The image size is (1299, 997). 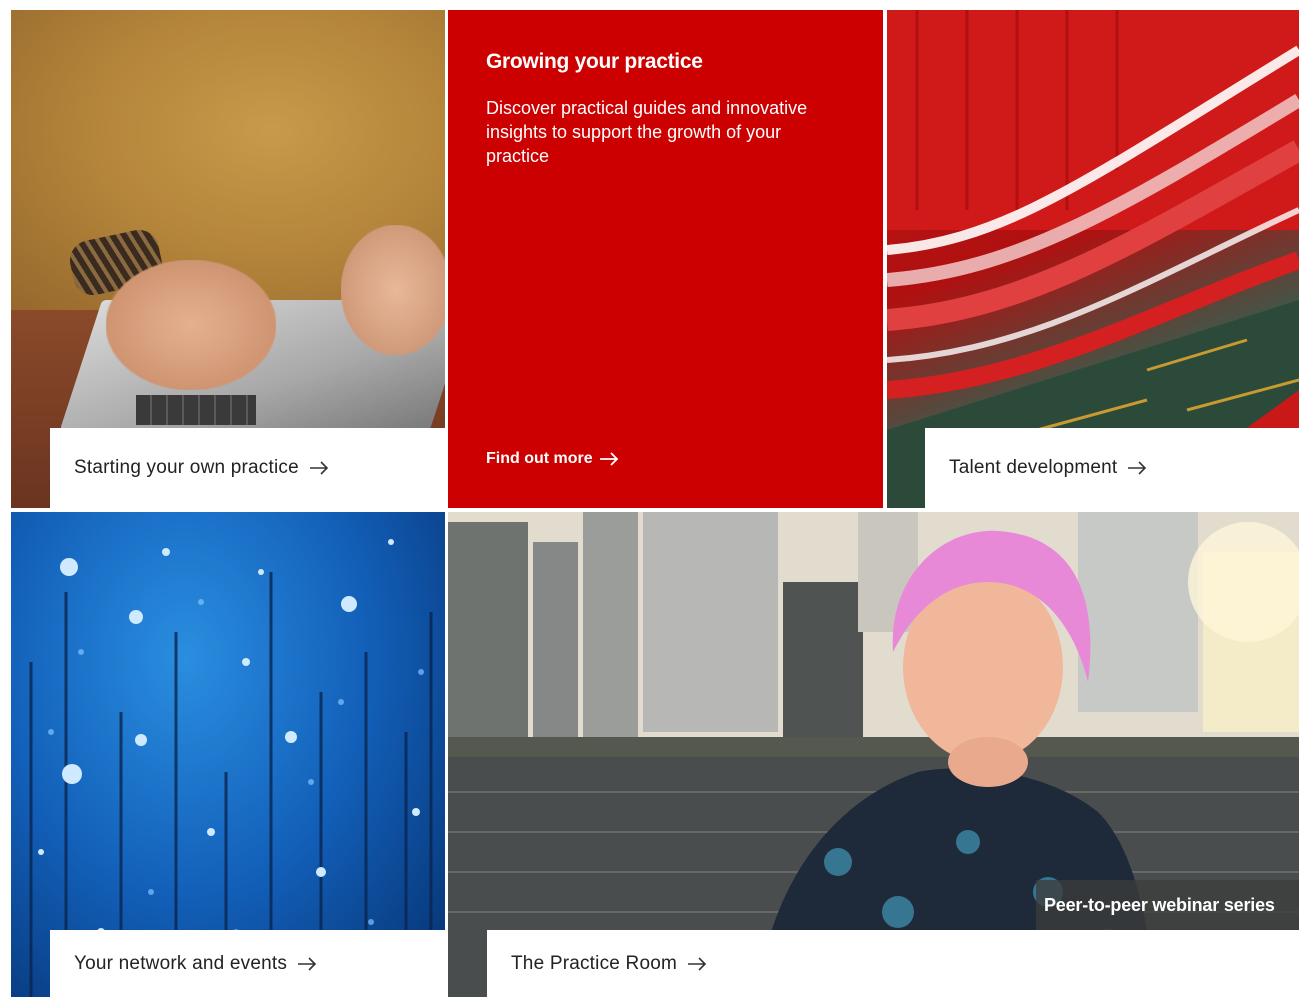 What do you see at coordinates (231, 768) in the screenshot?
I see `blue-lights-image` at bounding box center [231, 768].